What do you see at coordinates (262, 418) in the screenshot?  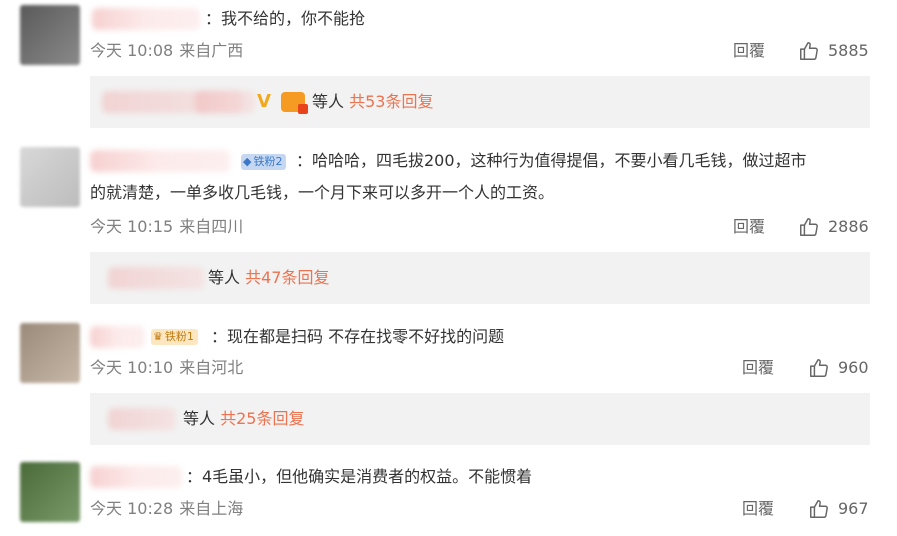 I see `sub-reply-count-link: 共25条回复` at bounding box center [262, 418].